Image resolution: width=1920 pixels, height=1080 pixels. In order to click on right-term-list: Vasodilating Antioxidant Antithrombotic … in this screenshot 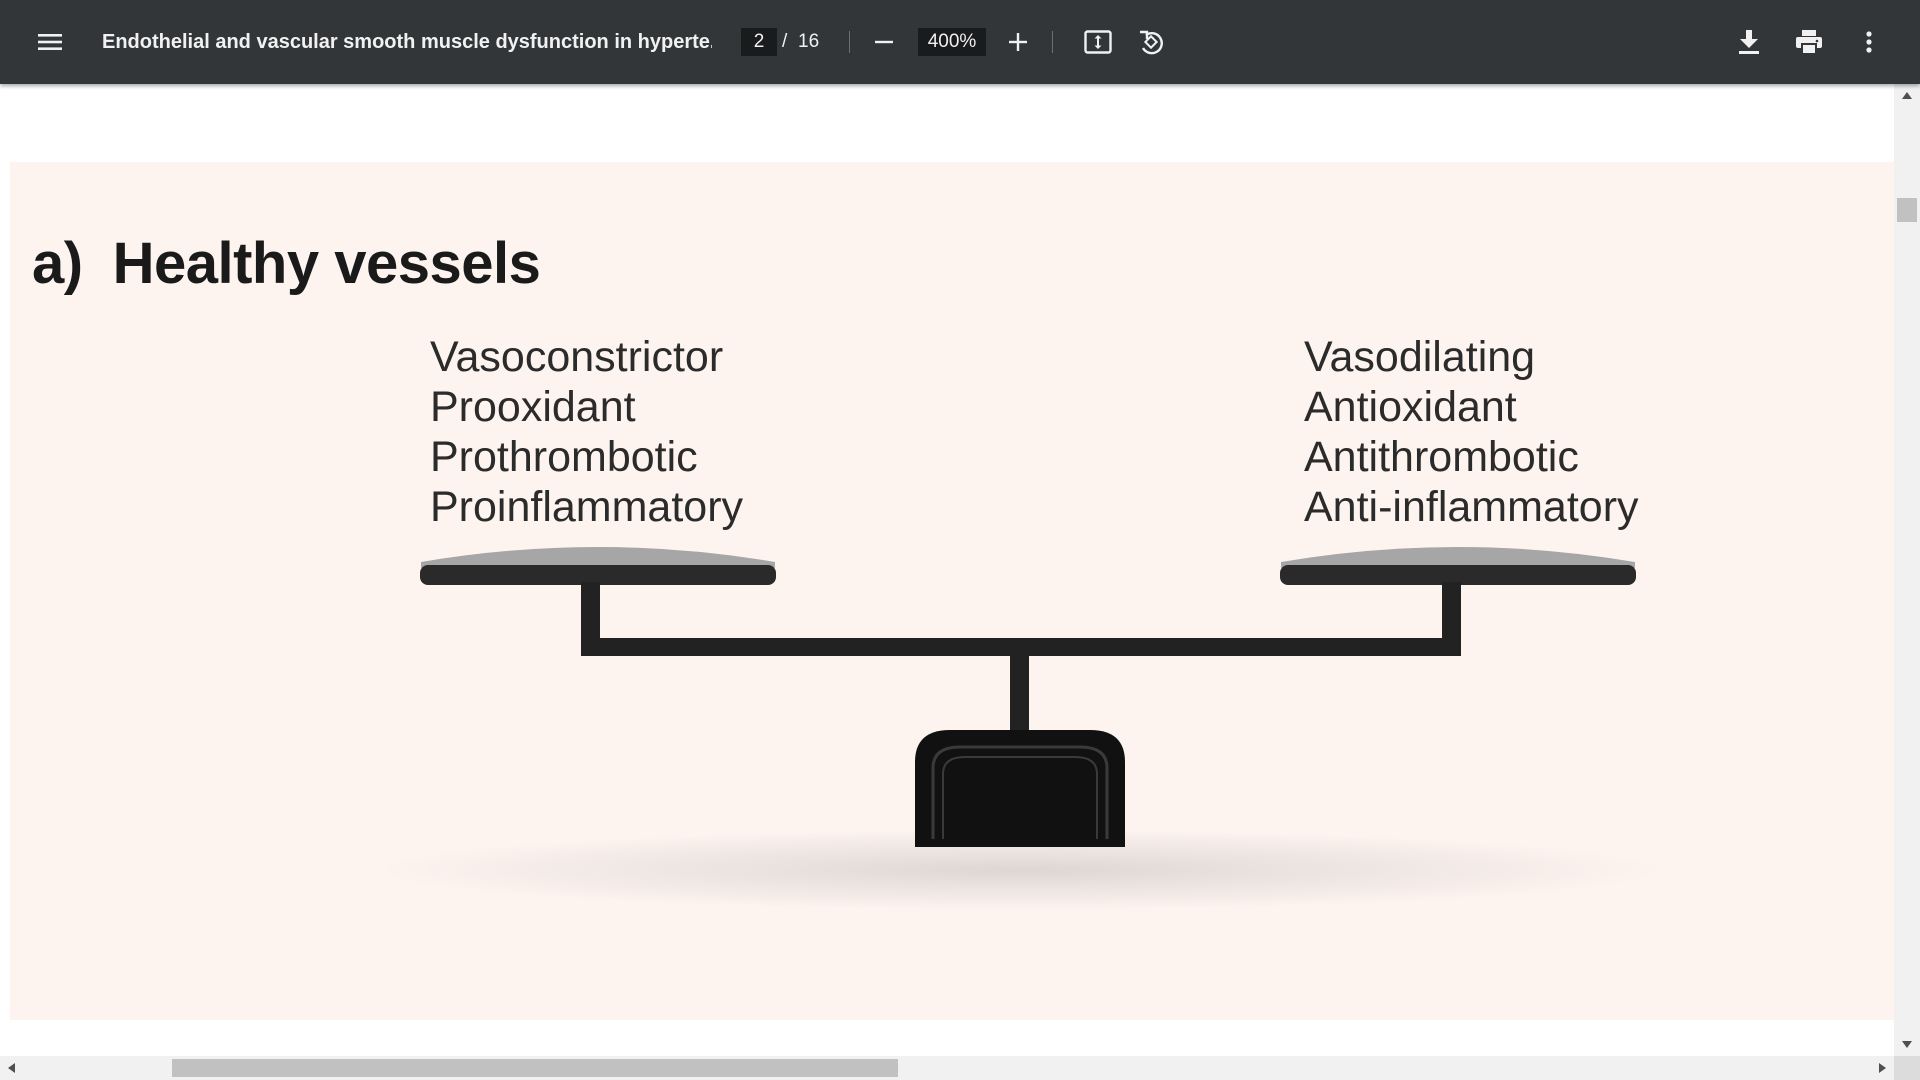, I will do `click(1471, 432)`.